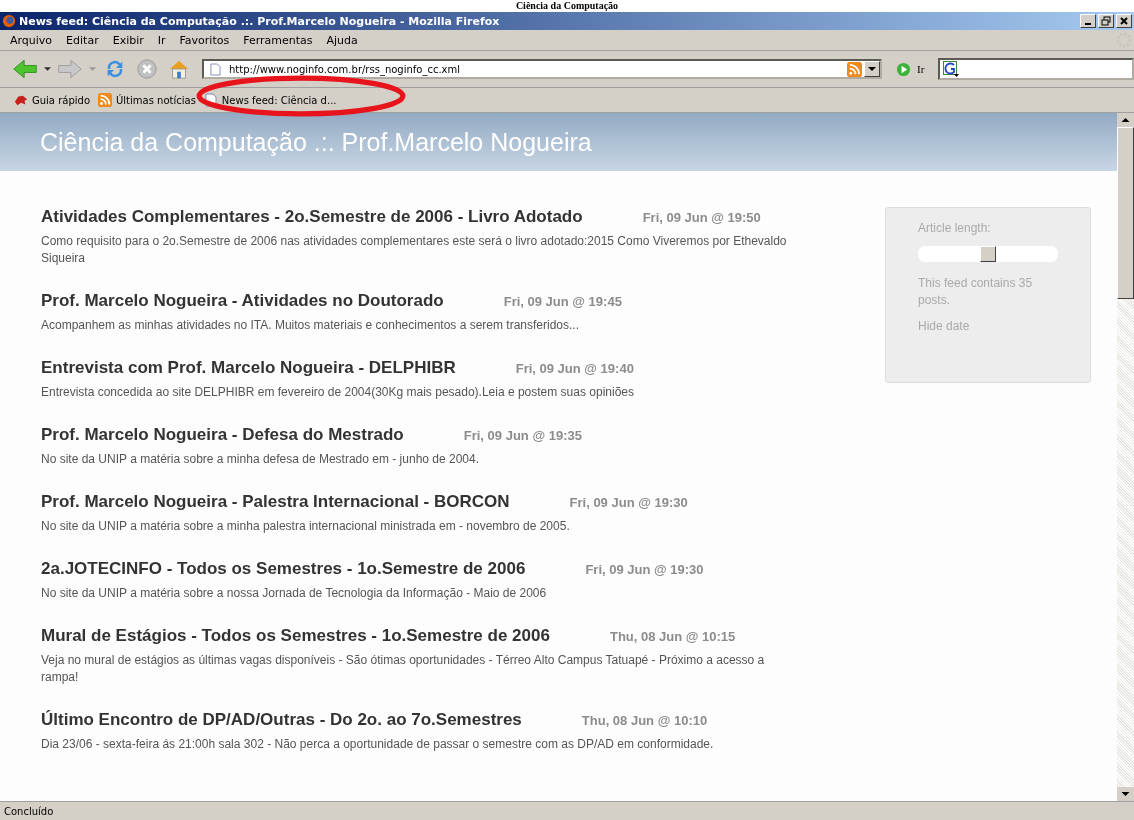  What do you see at coordinates (261, 459) in the screenshot?
I see `article-summary: No site da UNIP a matéria sobre a minha defesa de Mestrado em - junho de 2004.` at bounding box center [261, 459].